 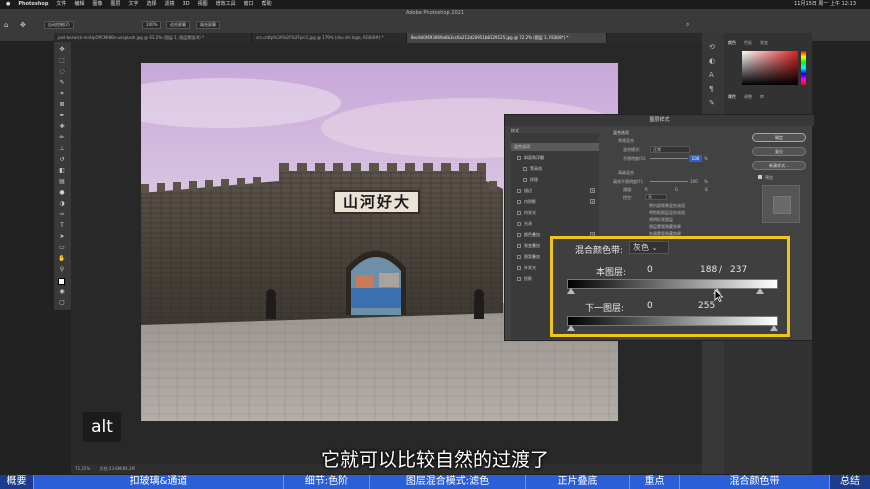 What do you see at coordinates (669, 158) in the screenshot?
I see `opacity-slider` at bounding box center [669, 158].